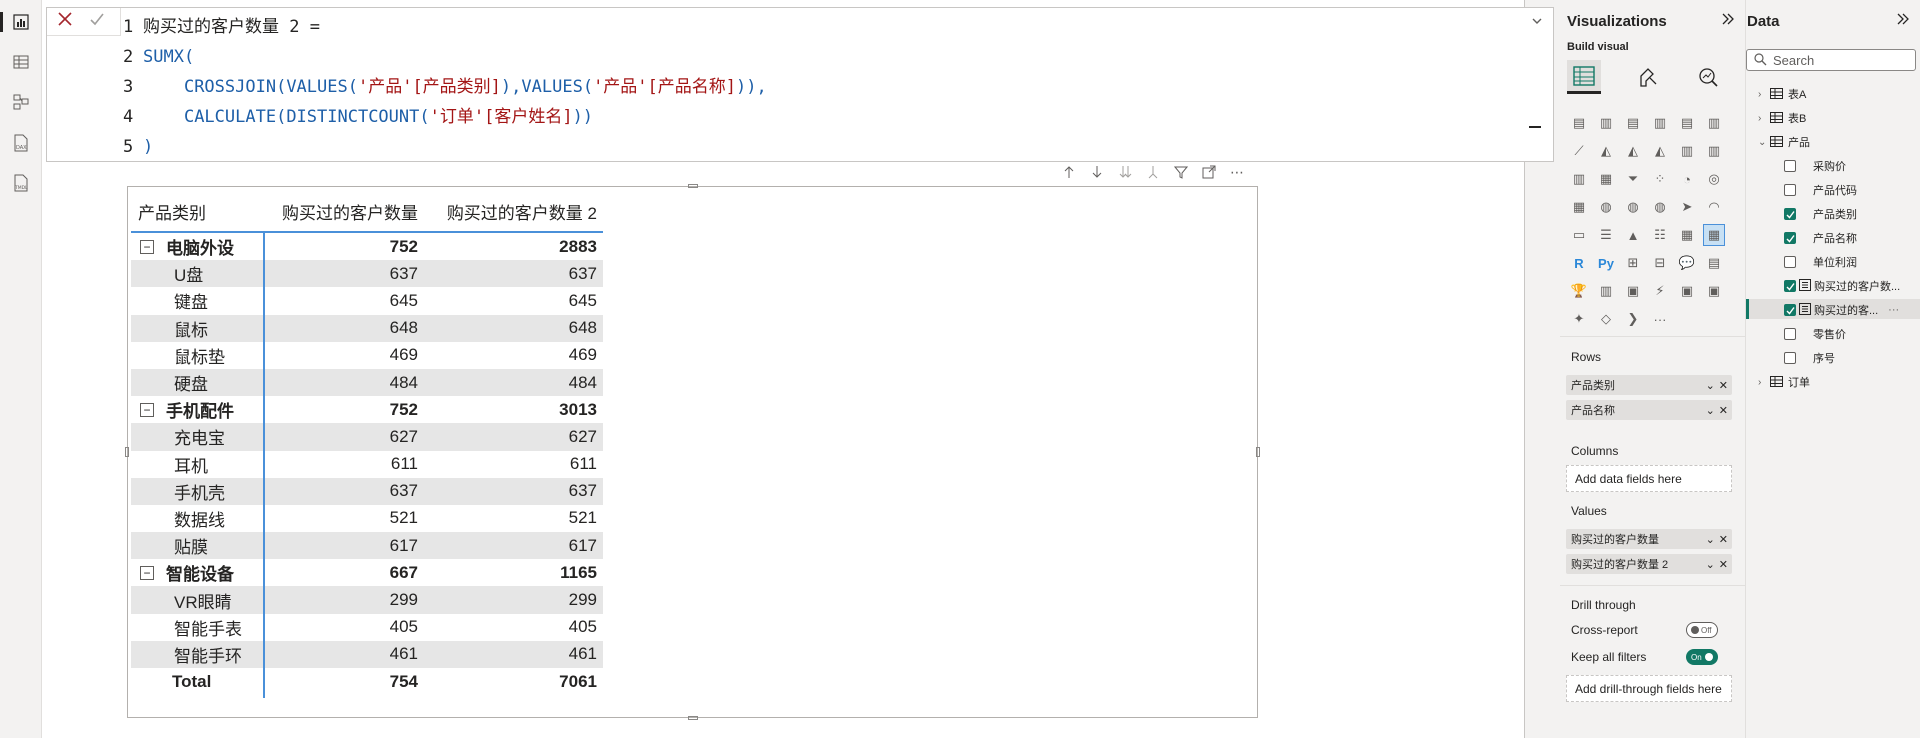 The width and height of the screenshot is (1920, 738). I want to click on line-chart-icon: ⟋, so click(1579, 151).